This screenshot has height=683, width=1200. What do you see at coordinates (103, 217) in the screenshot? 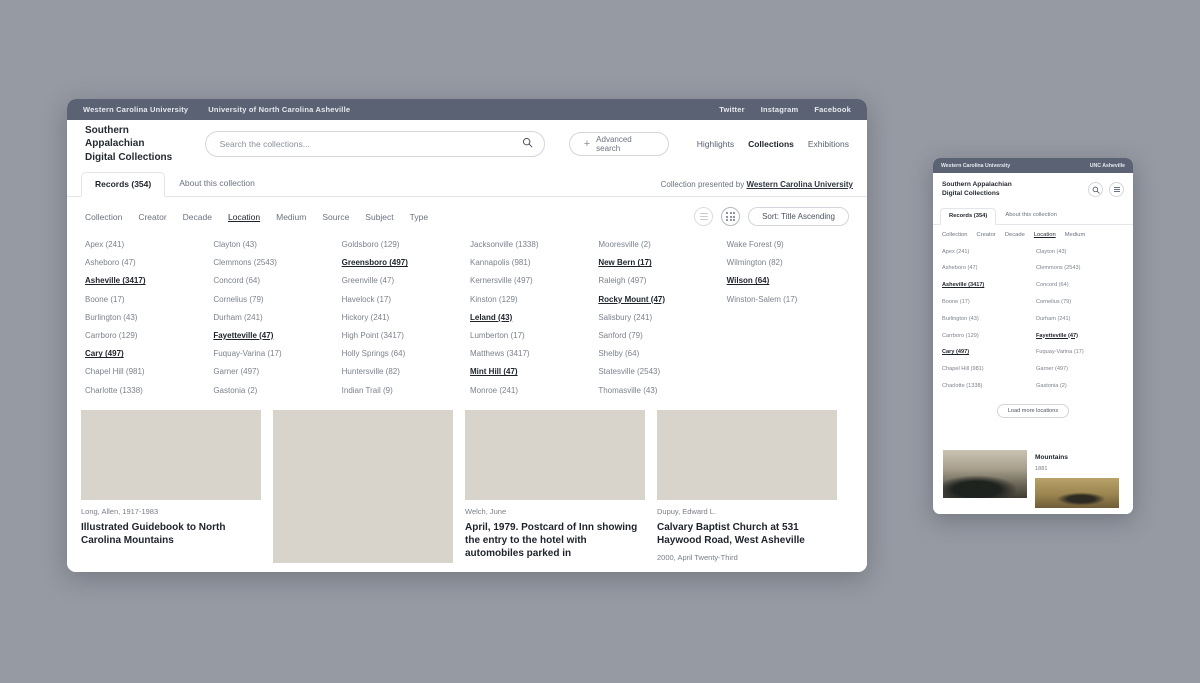
I see `facet-collection: Collection` at bounding box center [103, 217].